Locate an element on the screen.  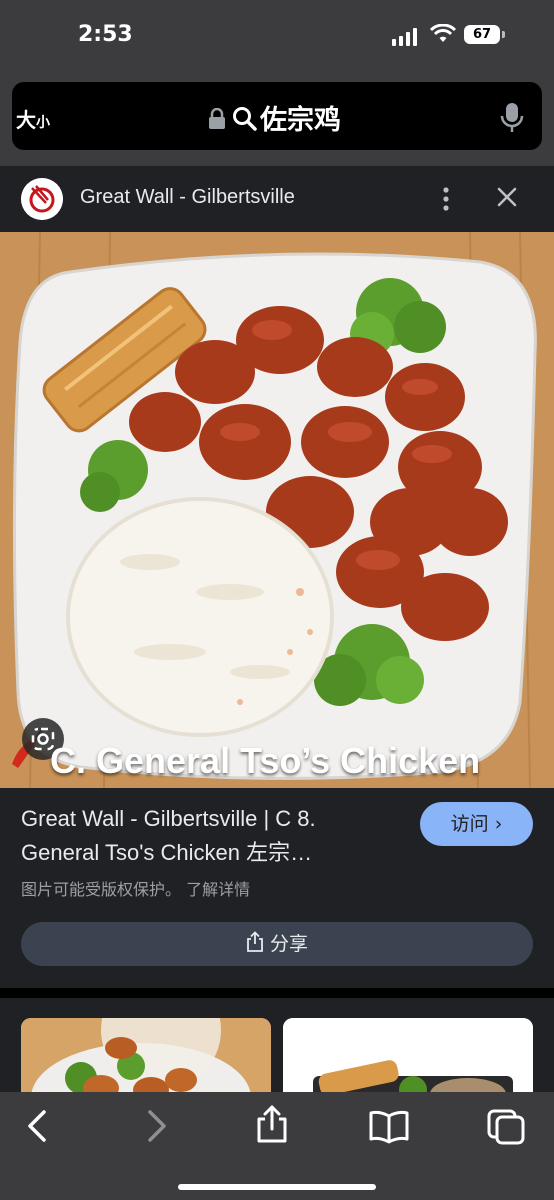
result-title-line1: Great Wall - Gilbertsville | C 8. is located at coordinates (168, 818).